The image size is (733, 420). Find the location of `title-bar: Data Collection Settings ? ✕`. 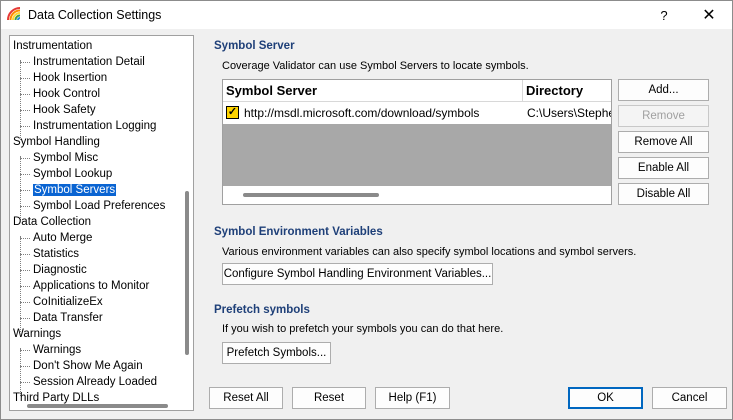

title-bar: Data Collection Settings ? ✕ is located at coordinates (366, 15).